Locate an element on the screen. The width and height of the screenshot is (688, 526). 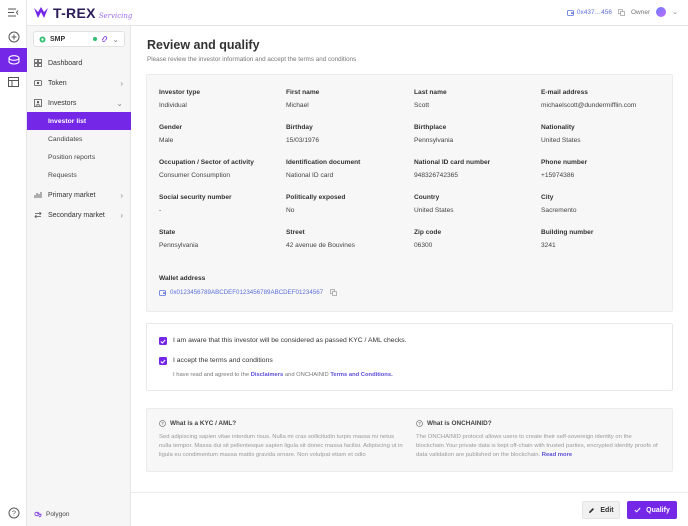
app-logo: T-REX Servicing is located at coordinates (82, 13).